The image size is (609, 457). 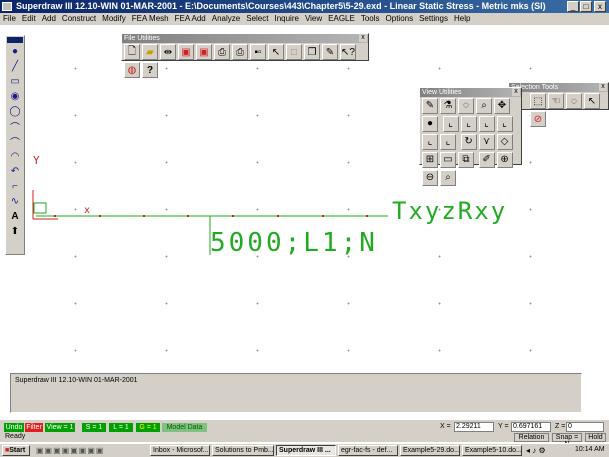 What do you see at coordinates (466, 160) in the screenshot?
I see `cube-icon: ⧉` at bounding box center [466, 160].